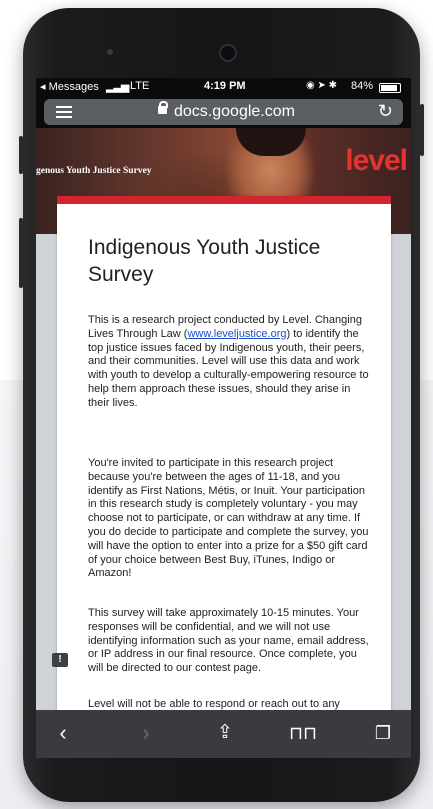  What do you see at coordinates (117, 87) in the screenshot?
I see `signal-icon: ▂▃▅` at bounding box center [117, 87].